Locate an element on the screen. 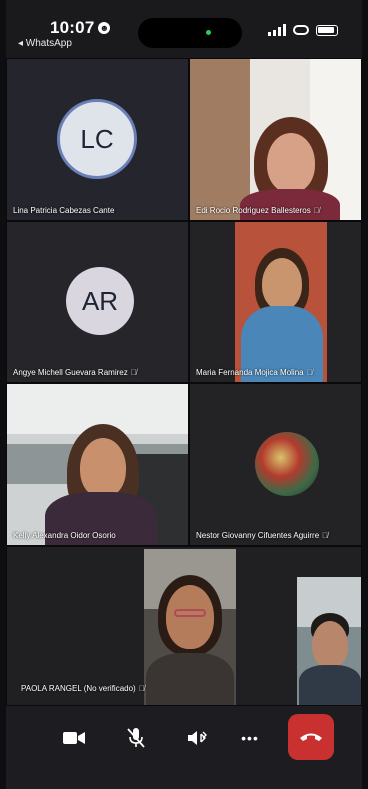 Image resolution: width=368 pixels, height=789 pixels. participant-tile-maria: Maria Fernanda Mojica Molina 🎙̸ is located at coordinates (275, 302).